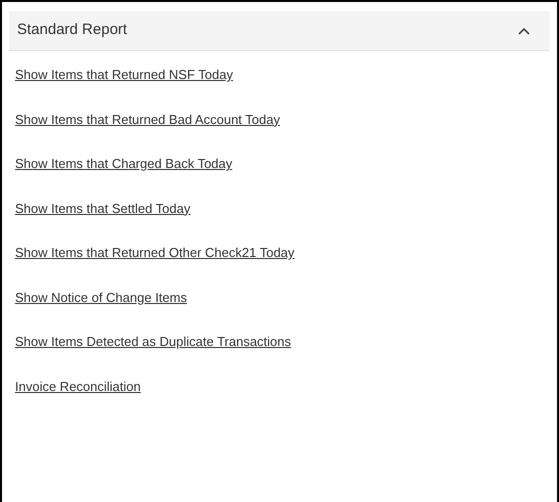  Describe the element at coordinates (123, 163) in the screenshot. I see `report-link: Show Items that Charged Back Today` at that location.